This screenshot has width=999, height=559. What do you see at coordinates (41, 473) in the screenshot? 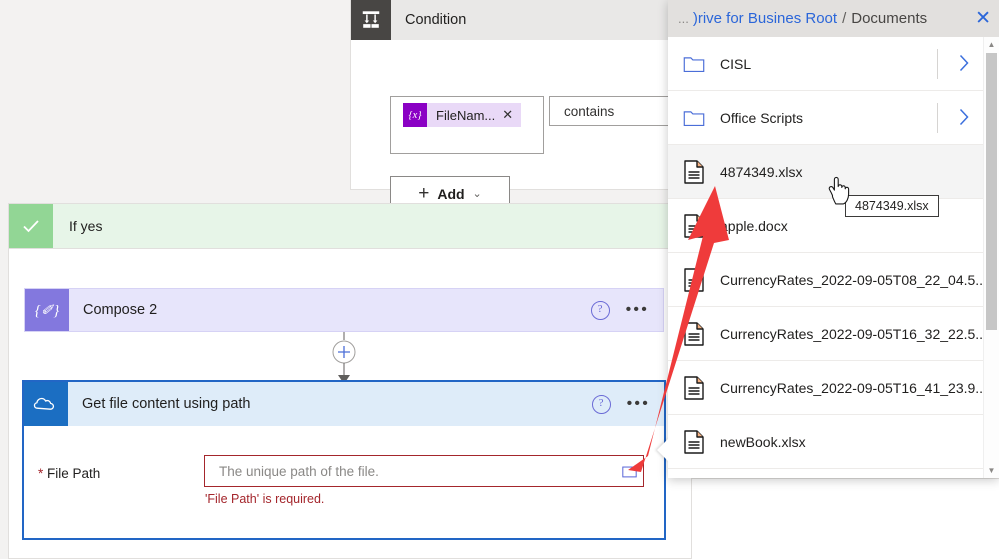
I see `required-marker: *` at bounding box center [41, 473].